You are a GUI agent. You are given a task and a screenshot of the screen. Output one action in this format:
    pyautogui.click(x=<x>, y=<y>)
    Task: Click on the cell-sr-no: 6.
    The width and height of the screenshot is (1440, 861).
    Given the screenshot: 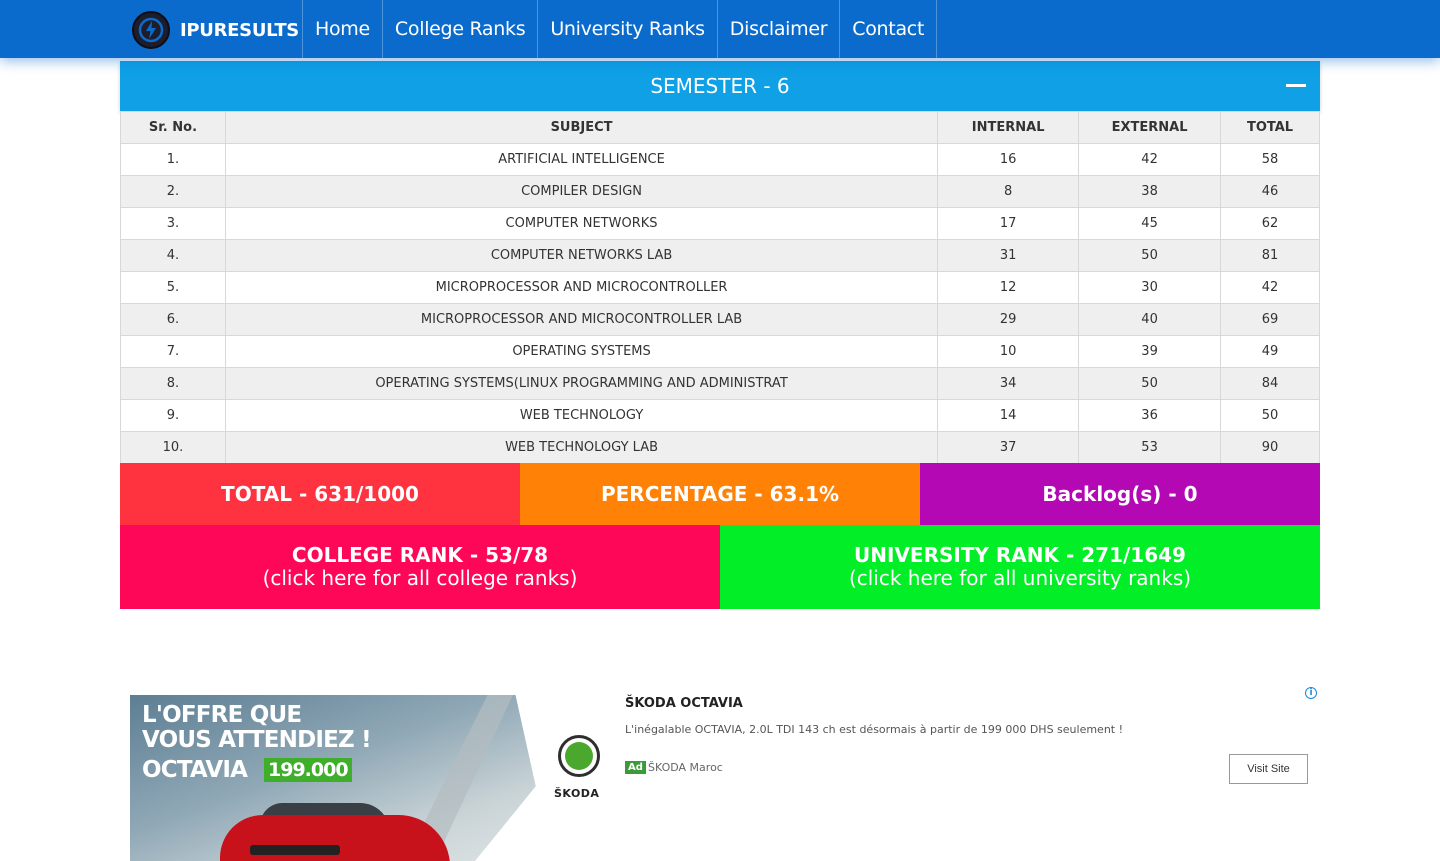 What is the action you would take?
    pyautogui.click(x=173, y=319)
    